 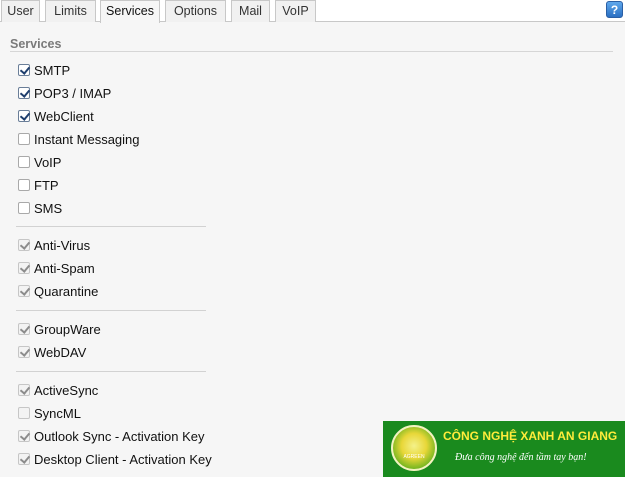 What do you see at coordinates (73, 93) in the screenshot?
I see `service-label: POP3 / IMAP` at bounding box center [73, 93].